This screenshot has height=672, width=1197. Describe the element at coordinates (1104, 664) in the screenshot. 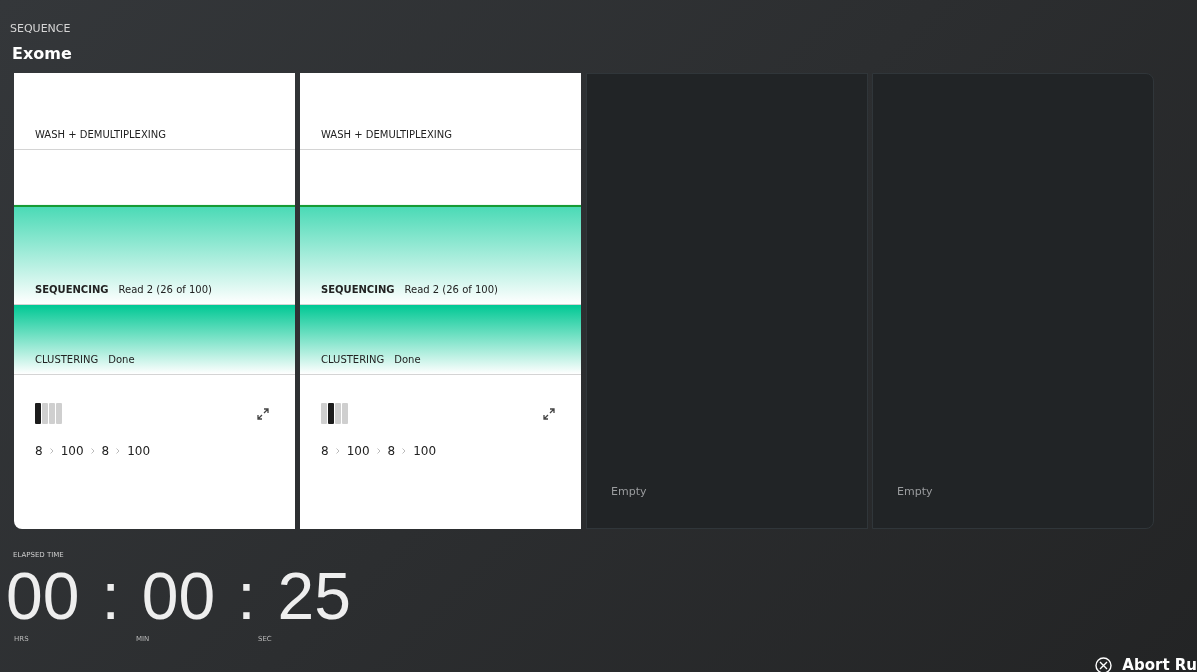

I see `cancel-icon` at that location.